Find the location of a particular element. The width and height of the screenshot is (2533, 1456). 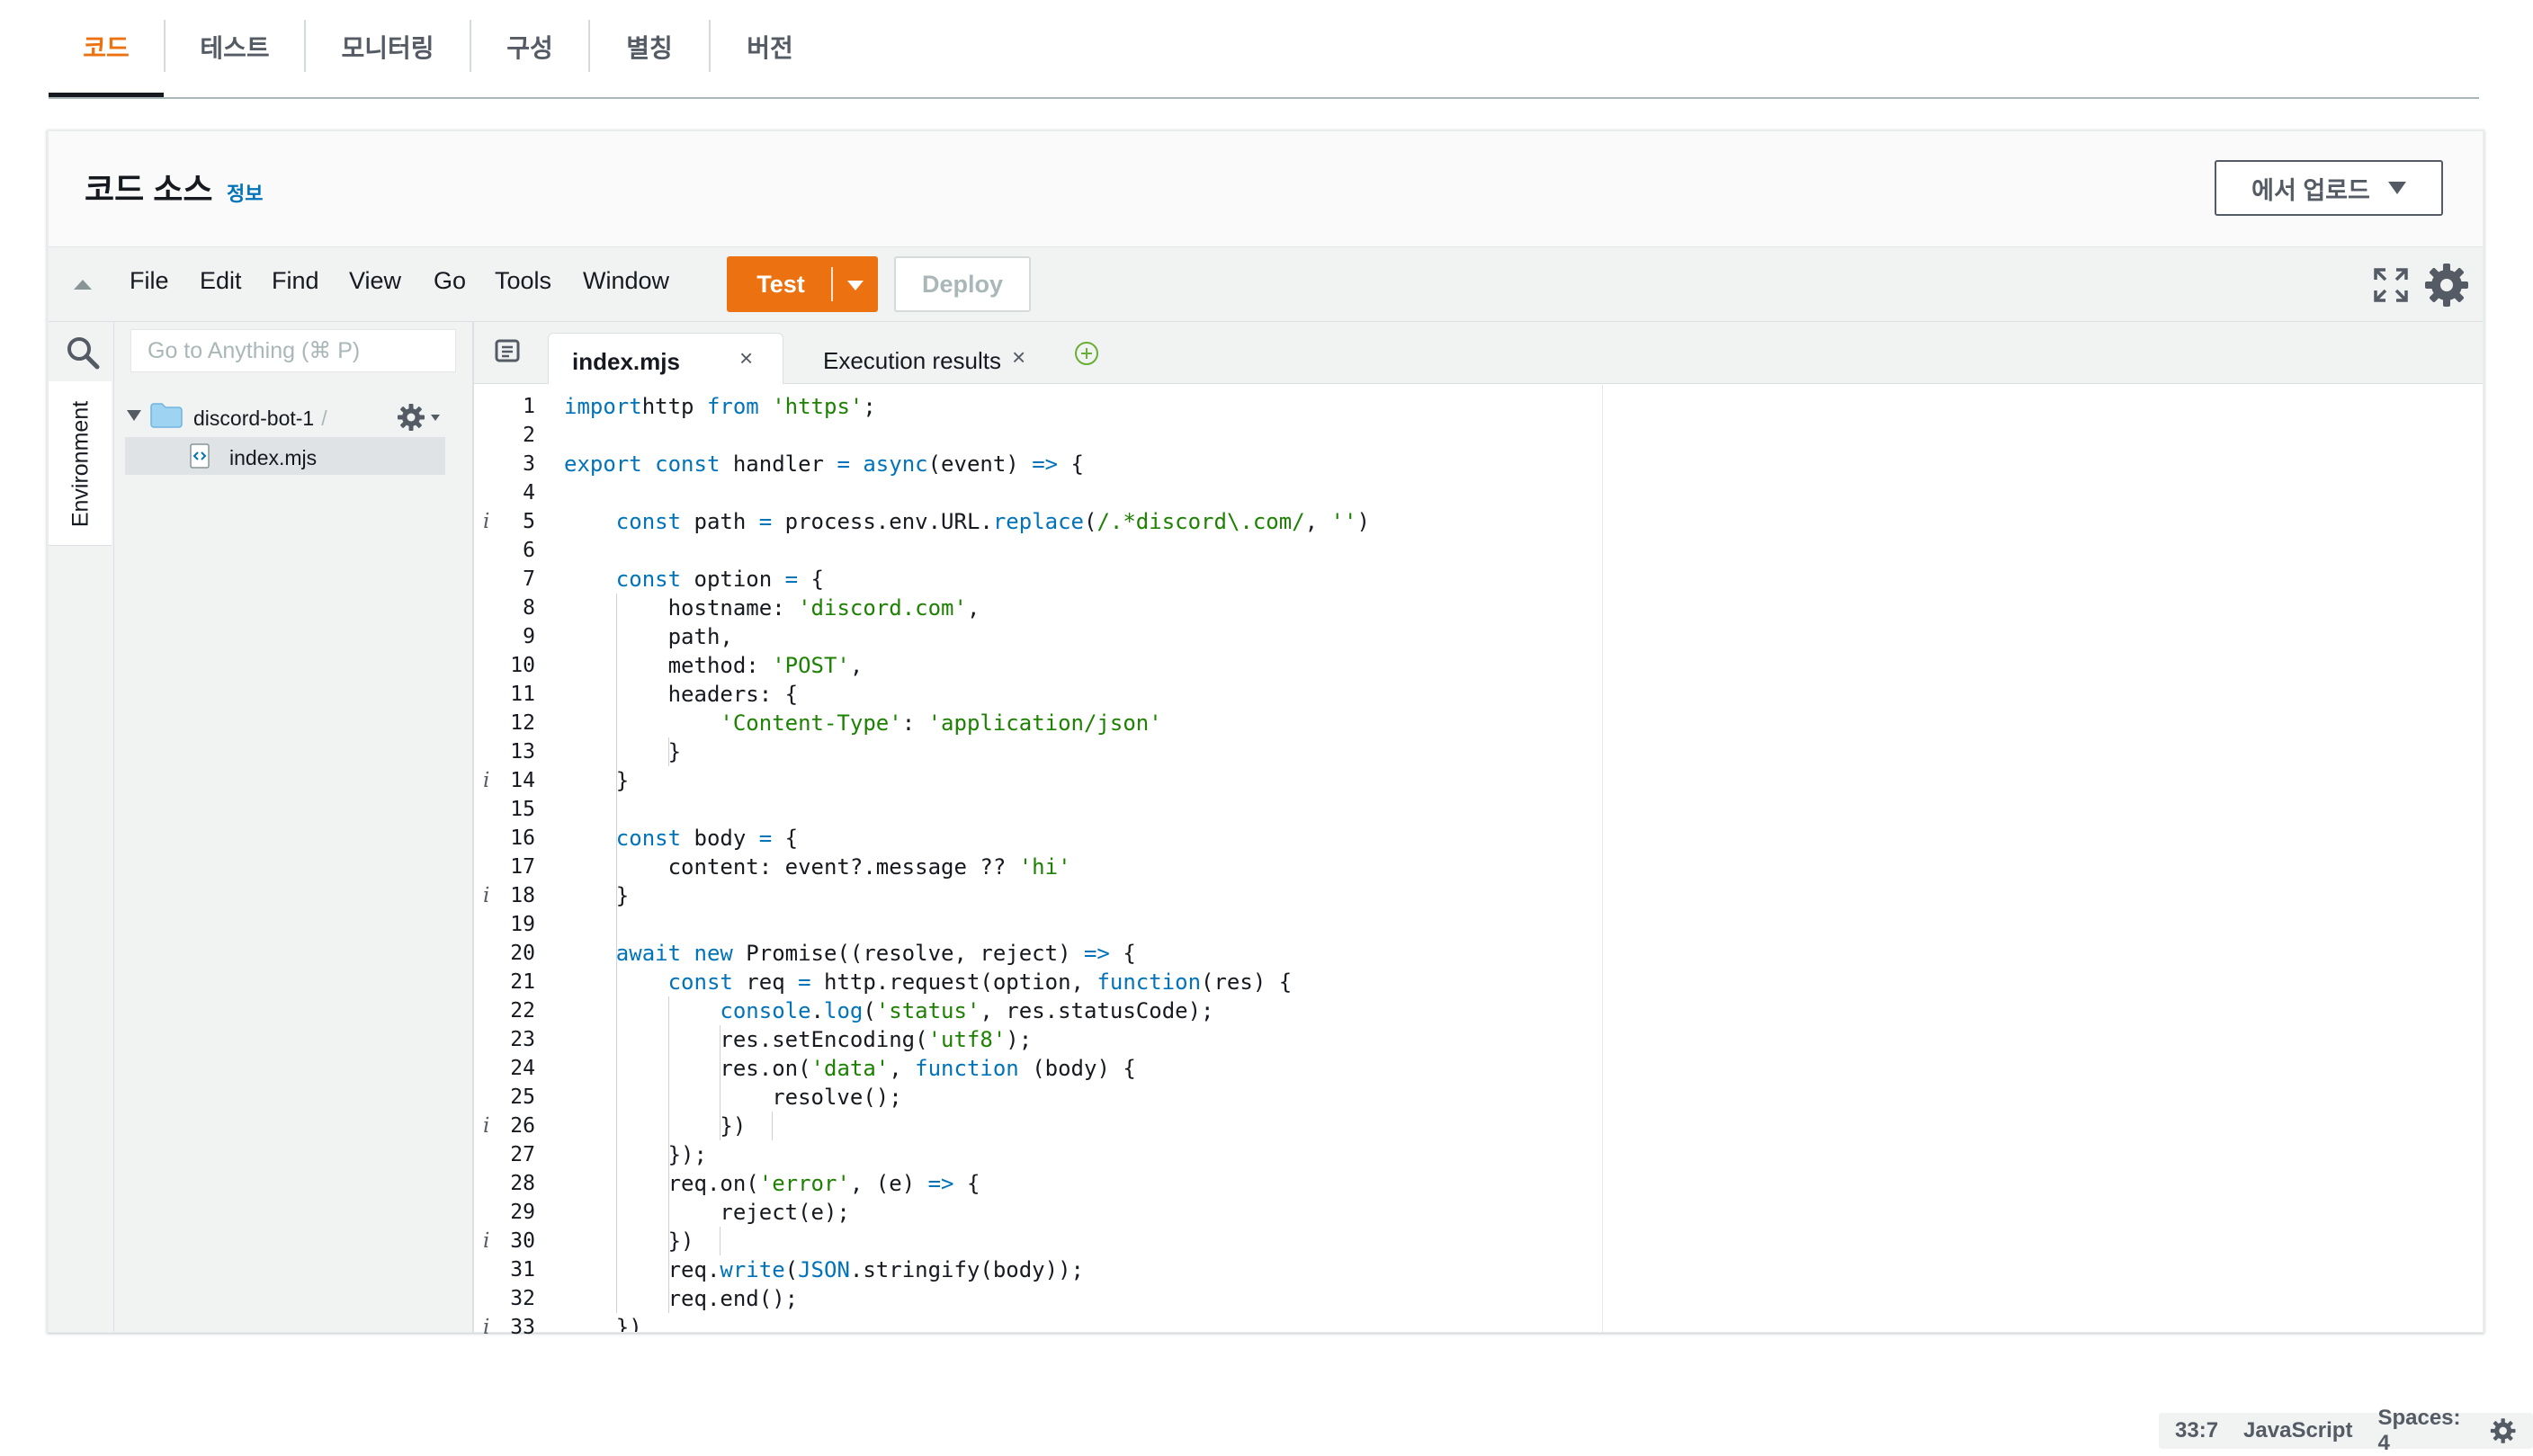

editor-tab-label: index.mjs is located at coordinates (626, 362).